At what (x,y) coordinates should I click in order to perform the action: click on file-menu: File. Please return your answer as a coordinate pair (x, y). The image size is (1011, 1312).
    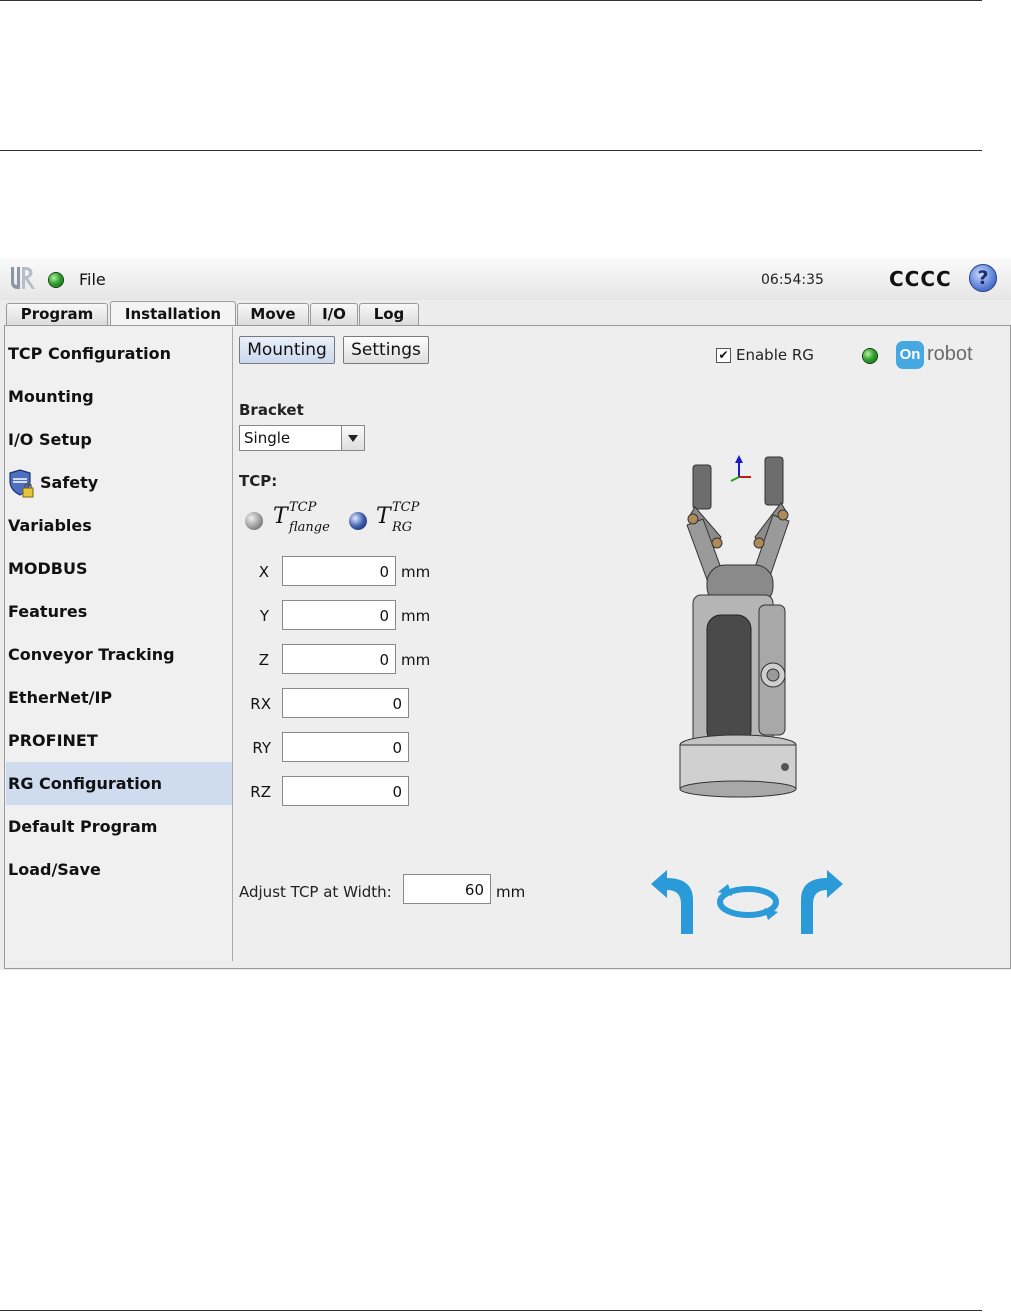
    Looking at the image, I should click on (92, 279).